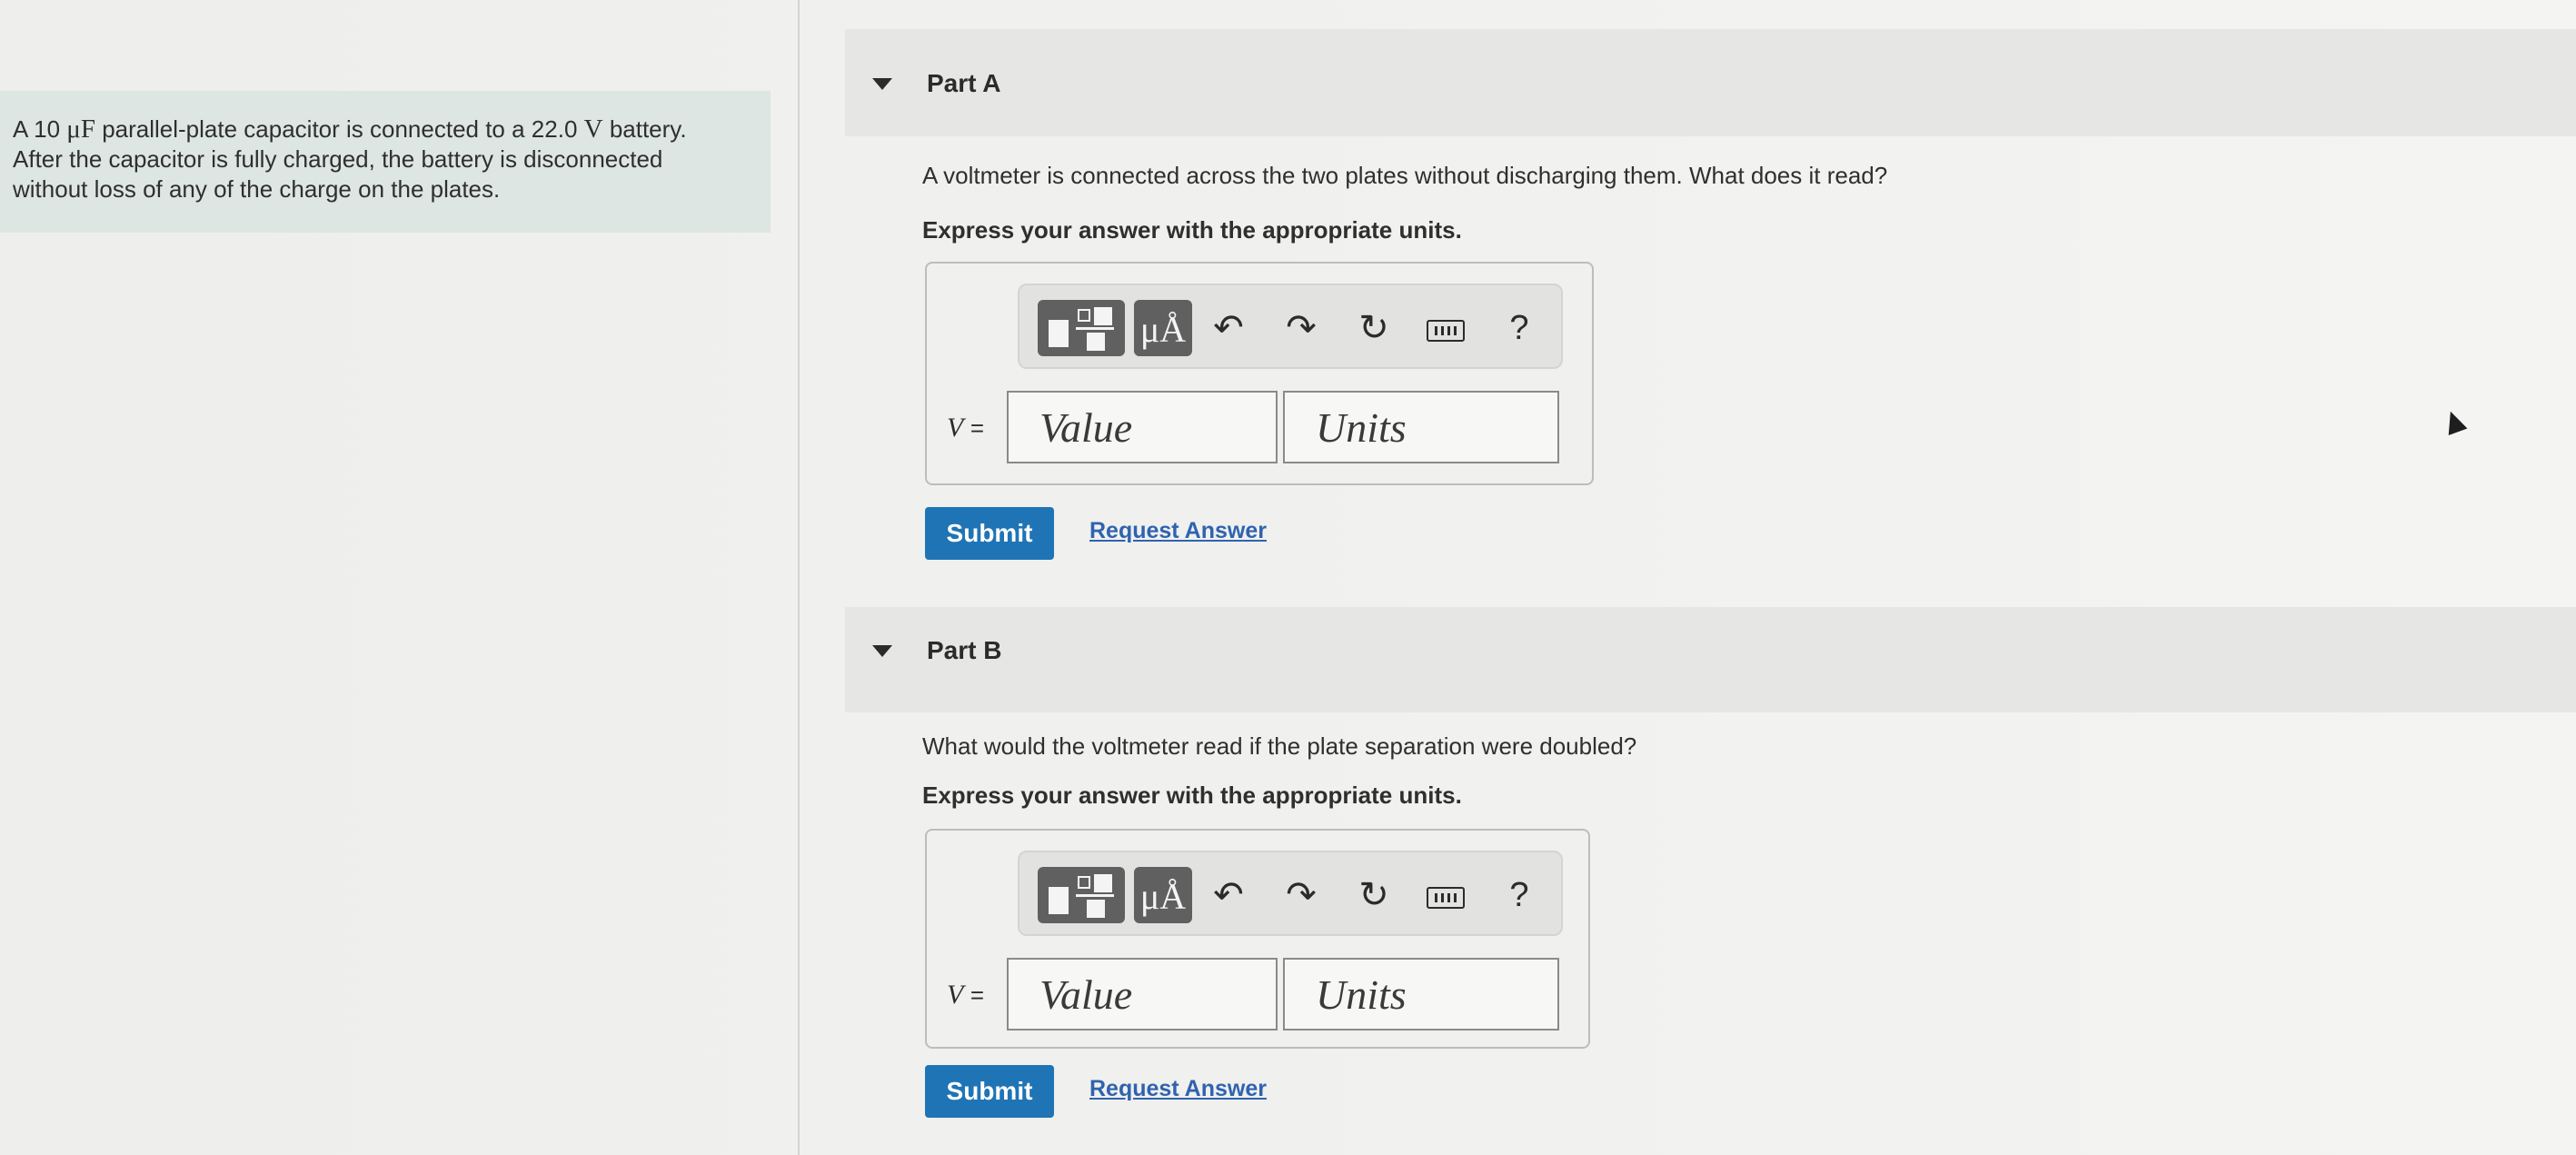  Describe the element at coordinates (799, 578) in the screenshot. I see `column-divider` at that location.